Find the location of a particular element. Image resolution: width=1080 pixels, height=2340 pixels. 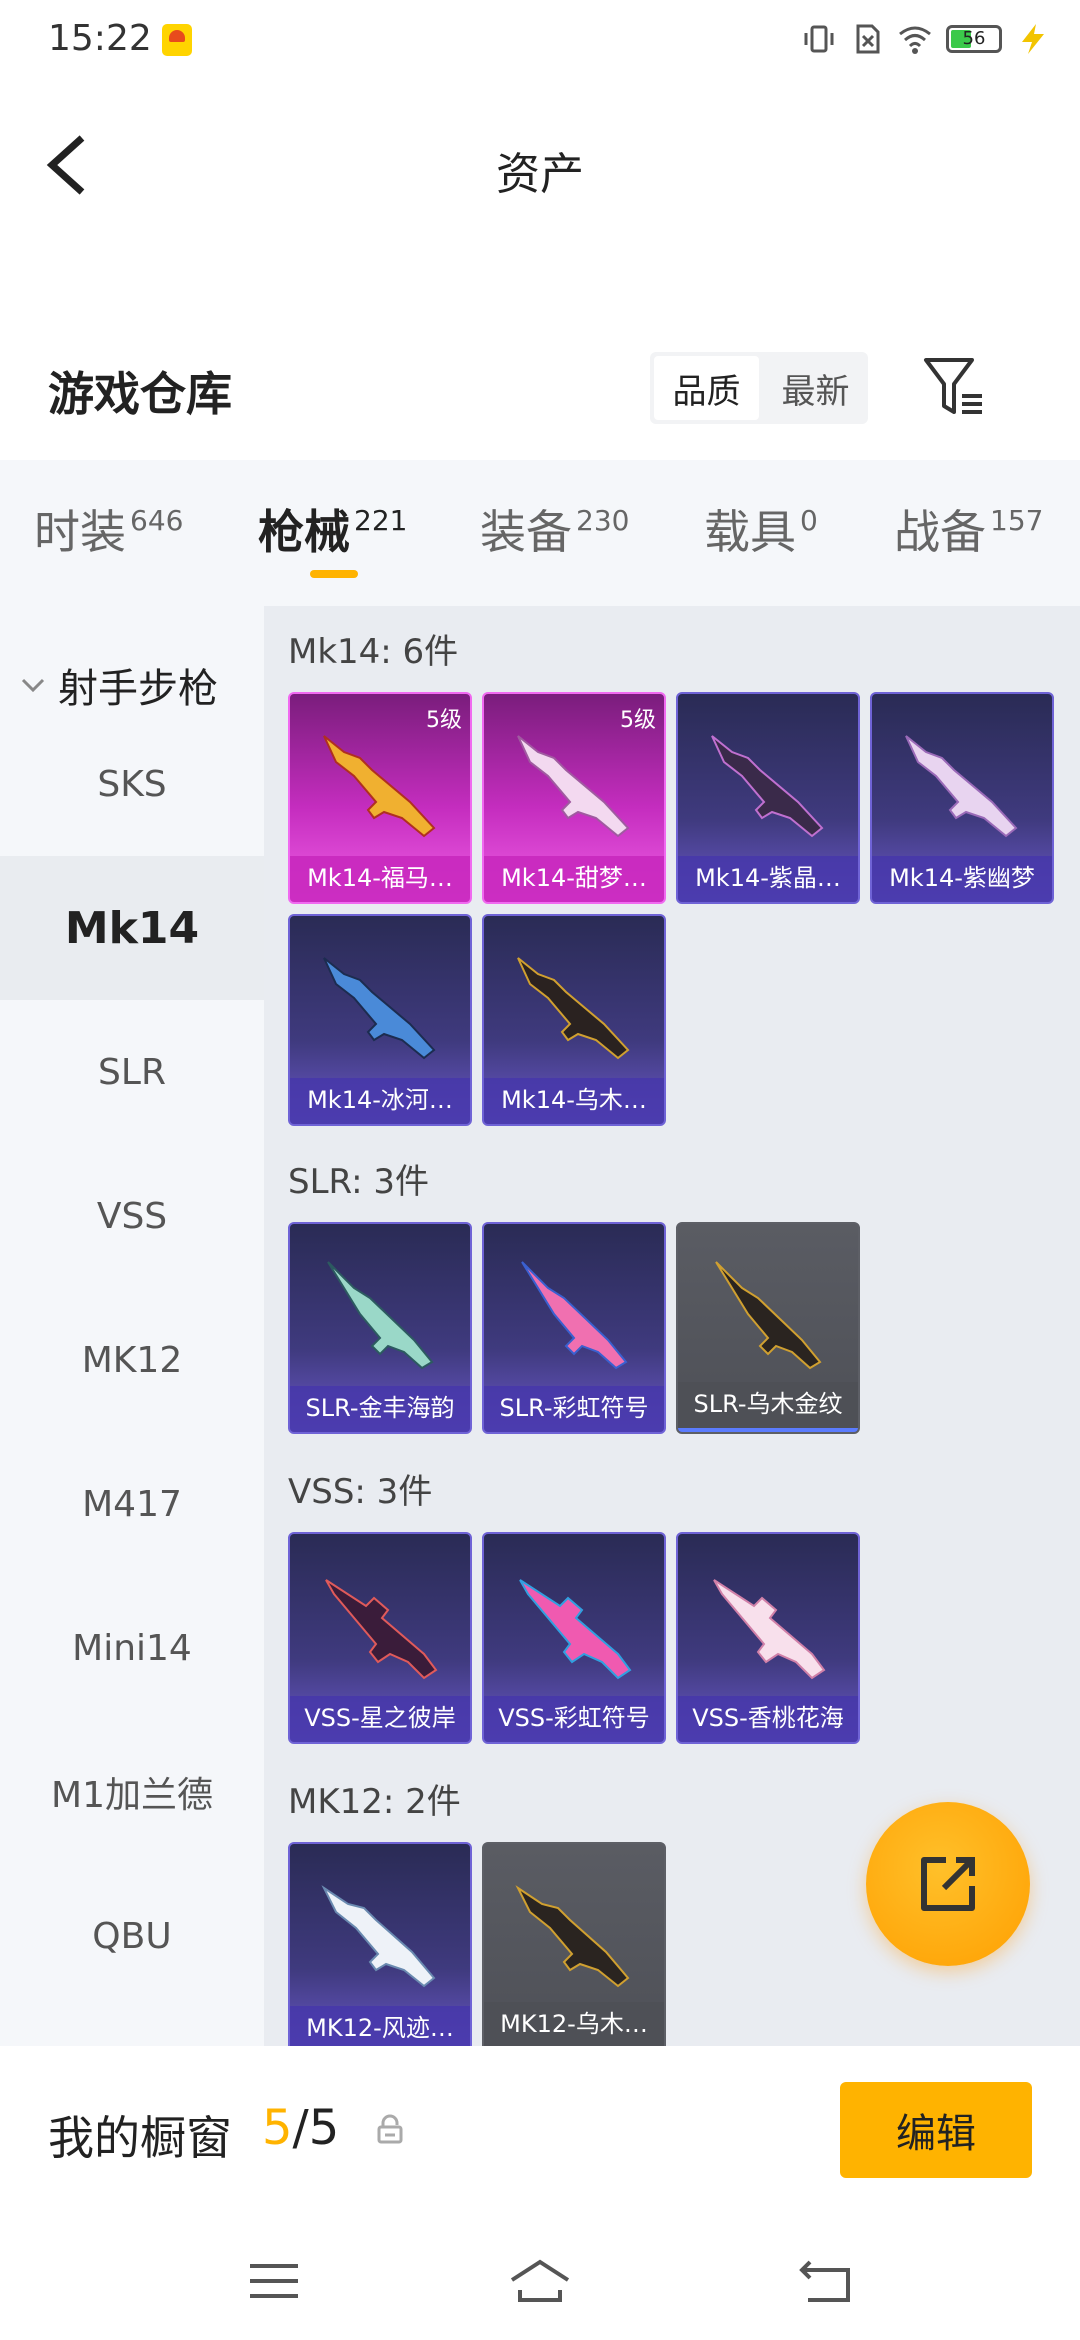

tab-count: 230 is located at coordinates (603, 520).